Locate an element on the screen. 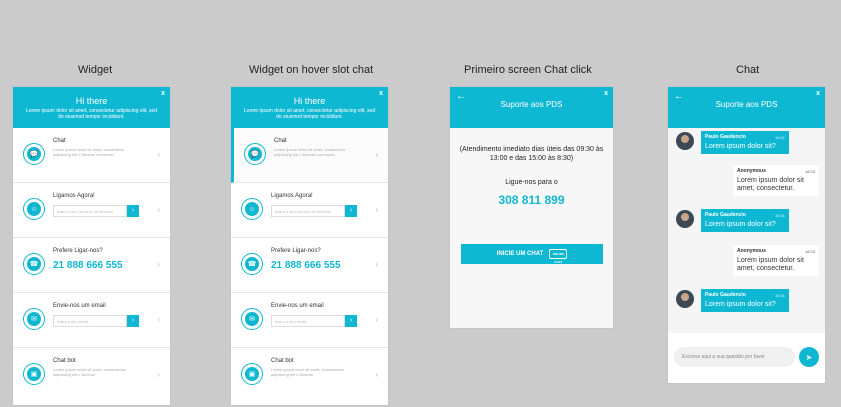  widget-title: Hi there is located at coordinates (309, 101).